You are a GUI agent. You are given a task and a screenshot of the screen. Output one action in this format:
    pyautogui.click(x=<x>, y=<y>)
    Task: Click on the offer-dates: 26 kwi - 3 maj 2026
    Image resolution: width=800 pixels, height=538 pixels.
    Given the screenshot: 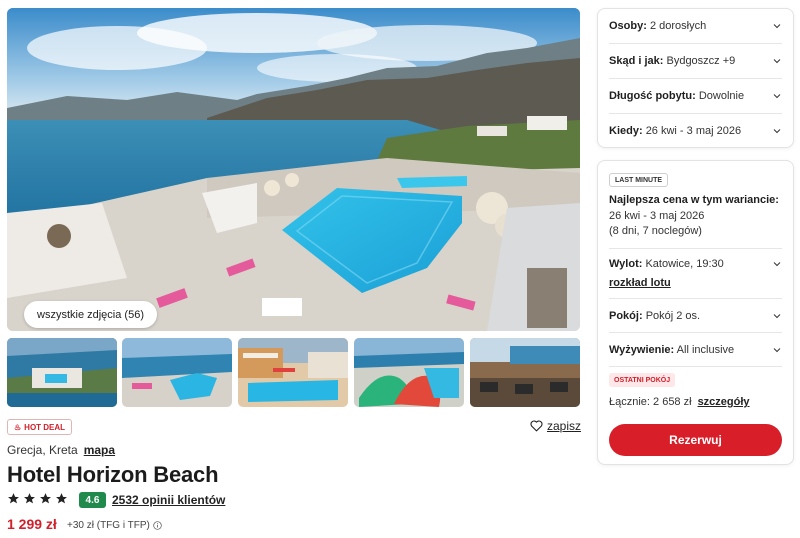 What is the action you would take?
    pyautogui.click(x=657, y=216)
    